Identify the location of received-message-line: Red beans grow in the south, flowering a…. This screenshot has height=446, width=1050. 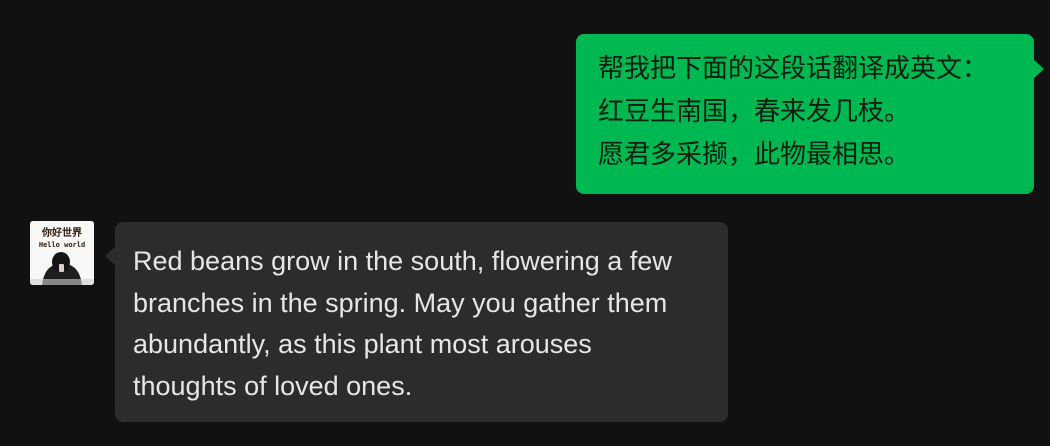
(402, 261).